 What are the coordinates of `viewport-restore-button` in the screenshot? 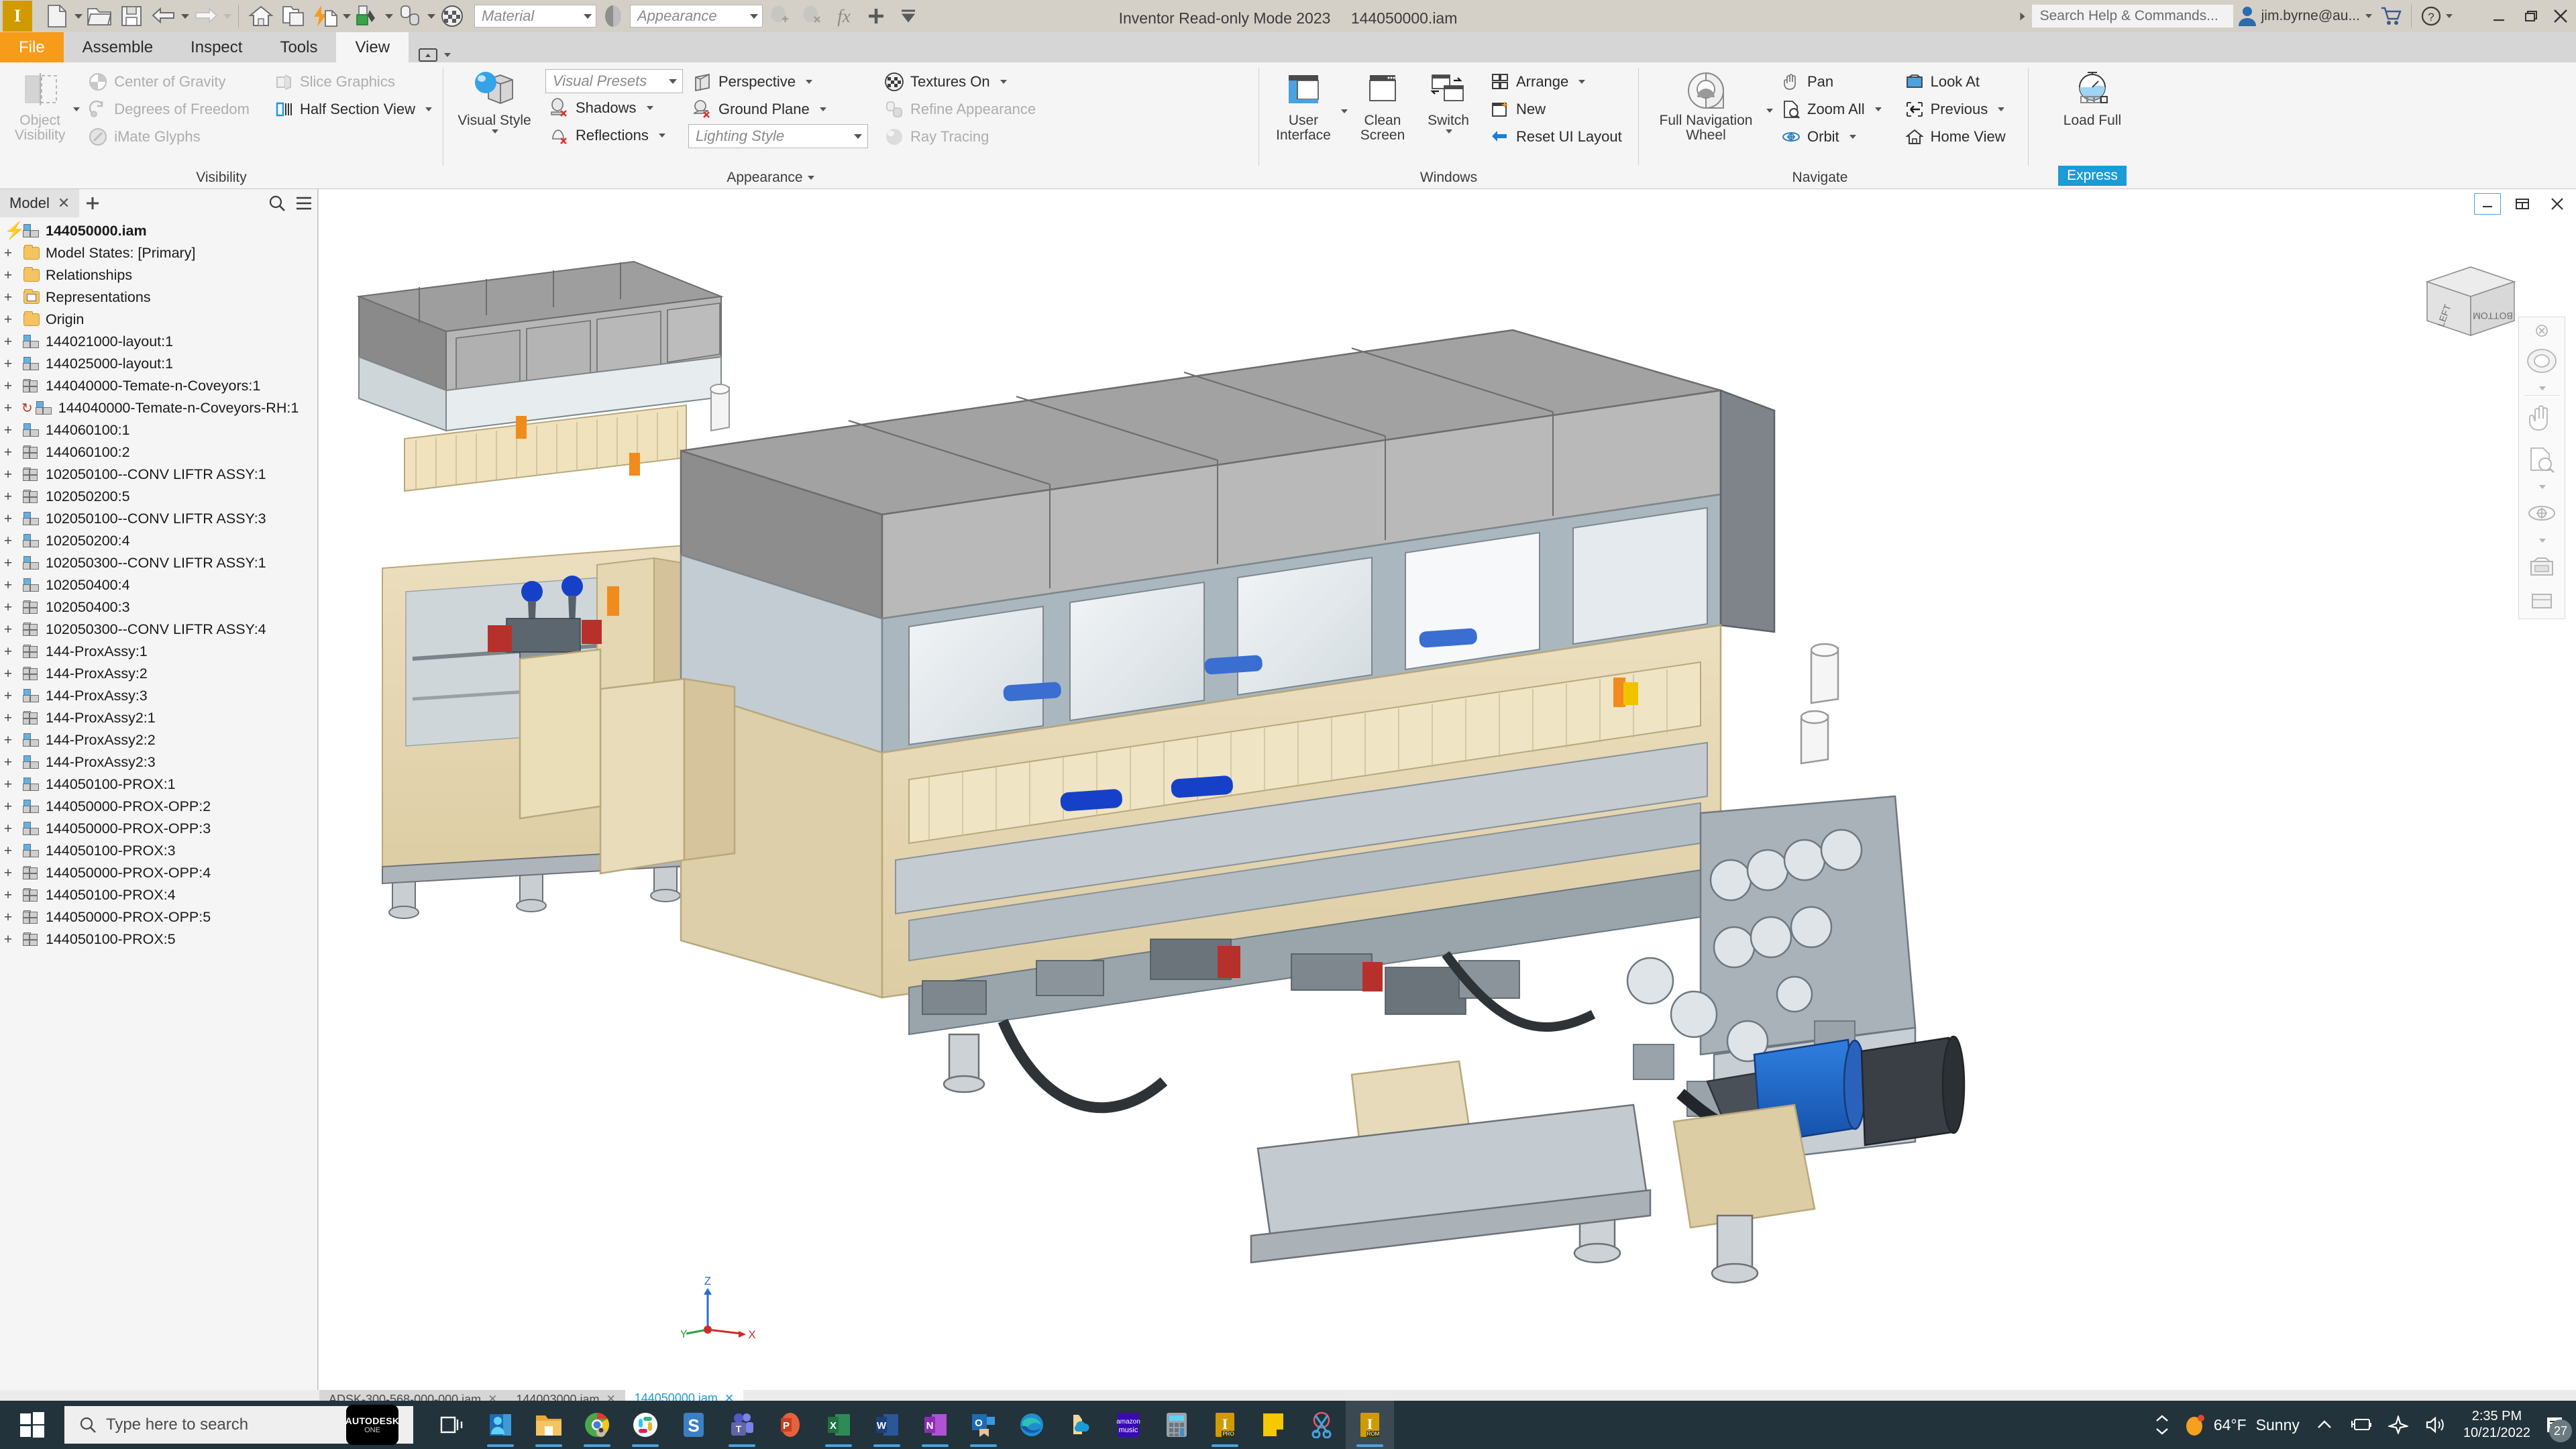 It's located at (2522, 204).